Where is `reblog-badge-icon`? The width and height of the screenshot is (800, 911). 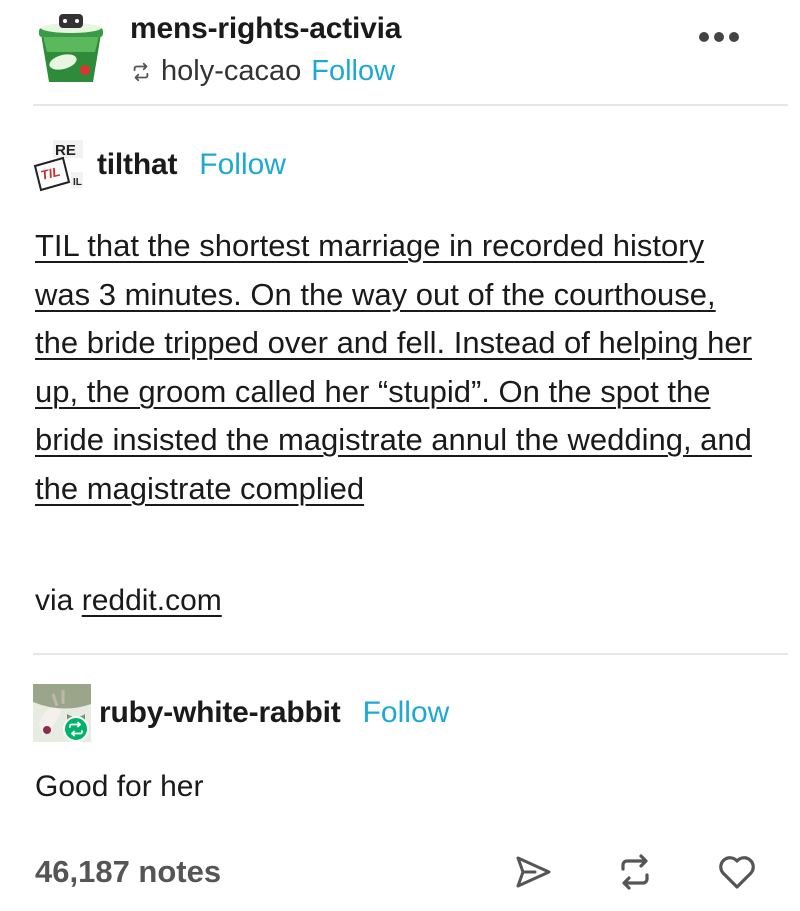 reblog-badge-icon is located at coordinates (76, 729).